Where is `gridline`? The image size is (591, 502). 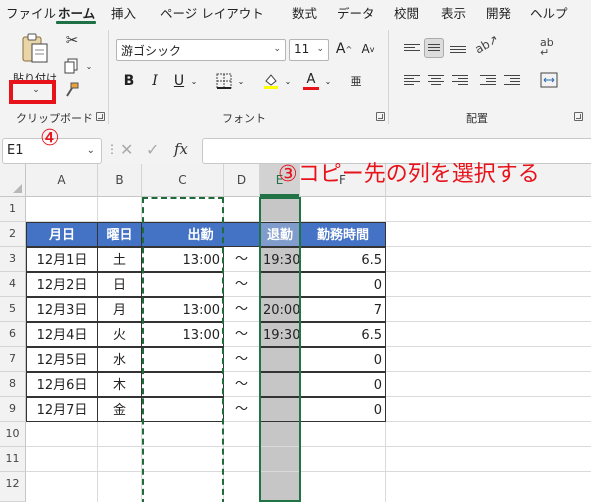
gridline is located at coordinates (308, 471).